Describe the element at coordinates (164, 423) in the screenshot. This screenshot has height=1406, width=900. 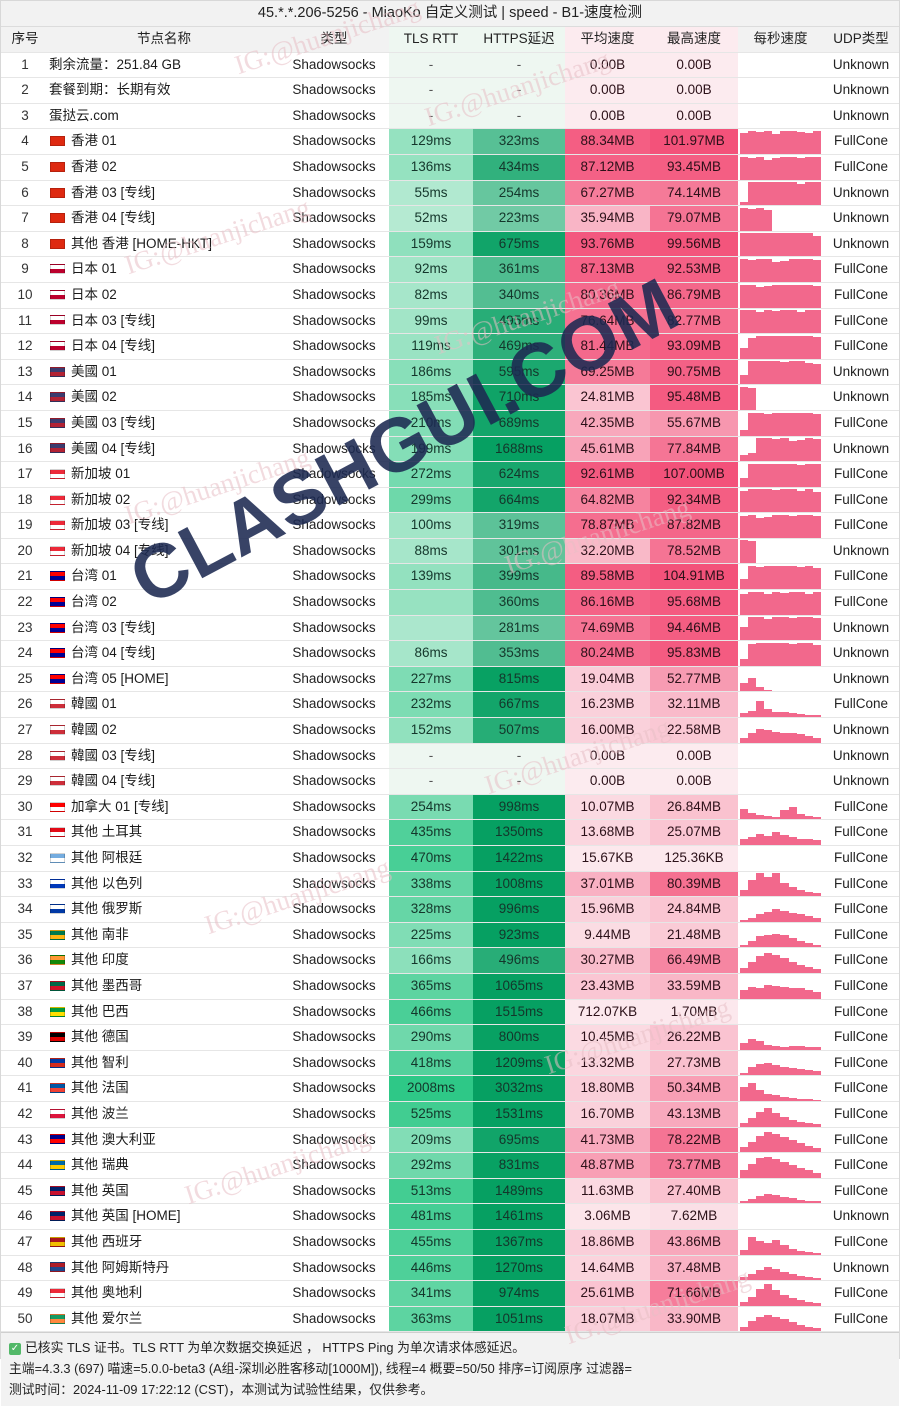
I see `cell-node-name: 美國 03 [专线]` at that location.